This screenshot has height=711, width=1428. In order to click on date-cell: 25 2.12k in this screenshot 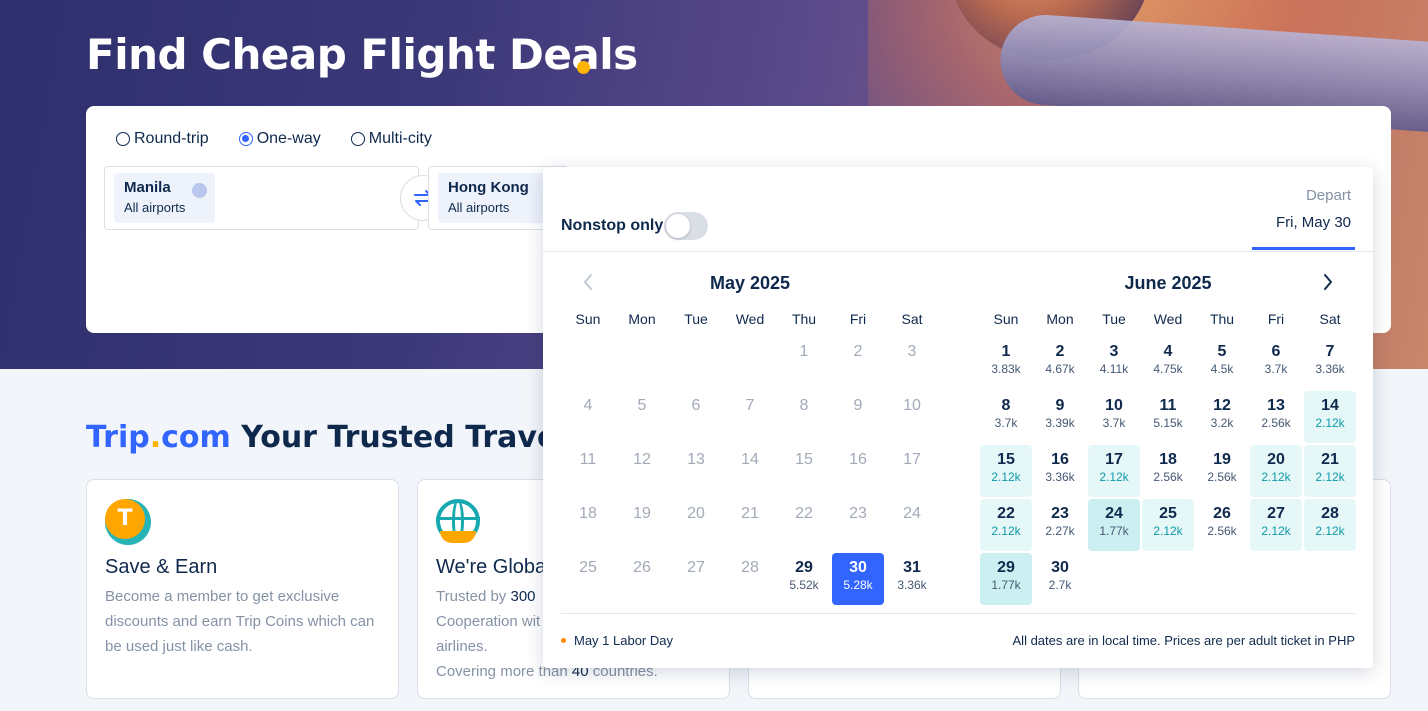, I will do `click(1168, 525)`.